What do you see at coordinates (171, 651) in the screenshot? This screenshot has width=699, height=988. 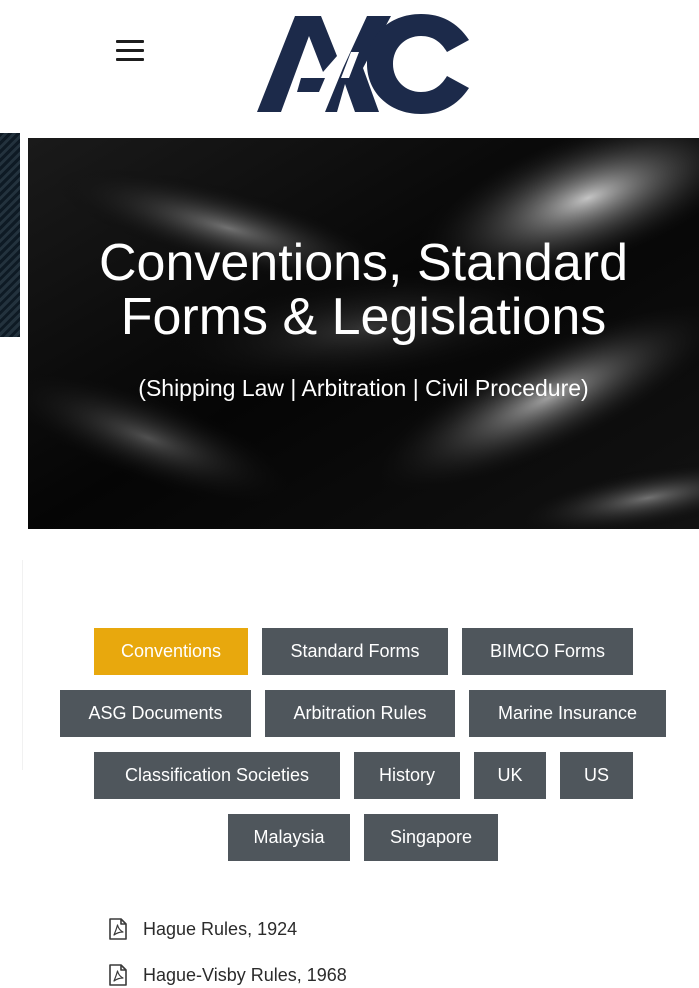 I see `tab-conventions: Conventions` at bounding box center [171, 651].